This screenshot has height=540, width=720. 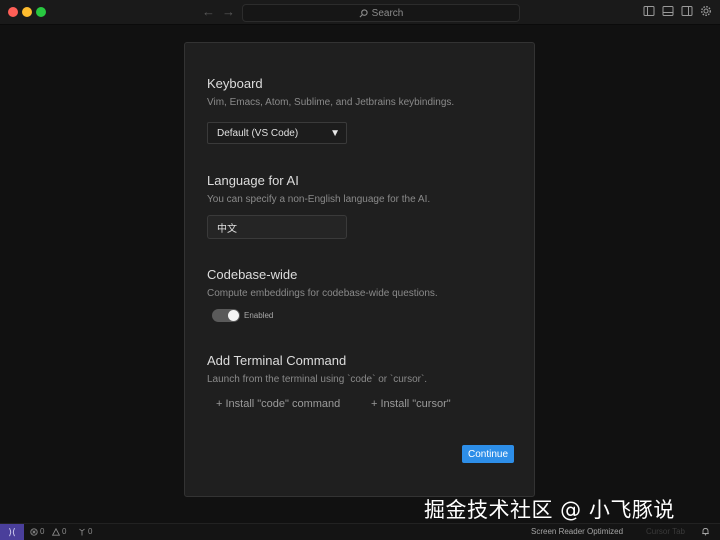 What do you see at coordinates (577, 531) in the screenshot?
I see `screen-reader-status: Screen Reader Optimized` at bounding box center [577, 531].